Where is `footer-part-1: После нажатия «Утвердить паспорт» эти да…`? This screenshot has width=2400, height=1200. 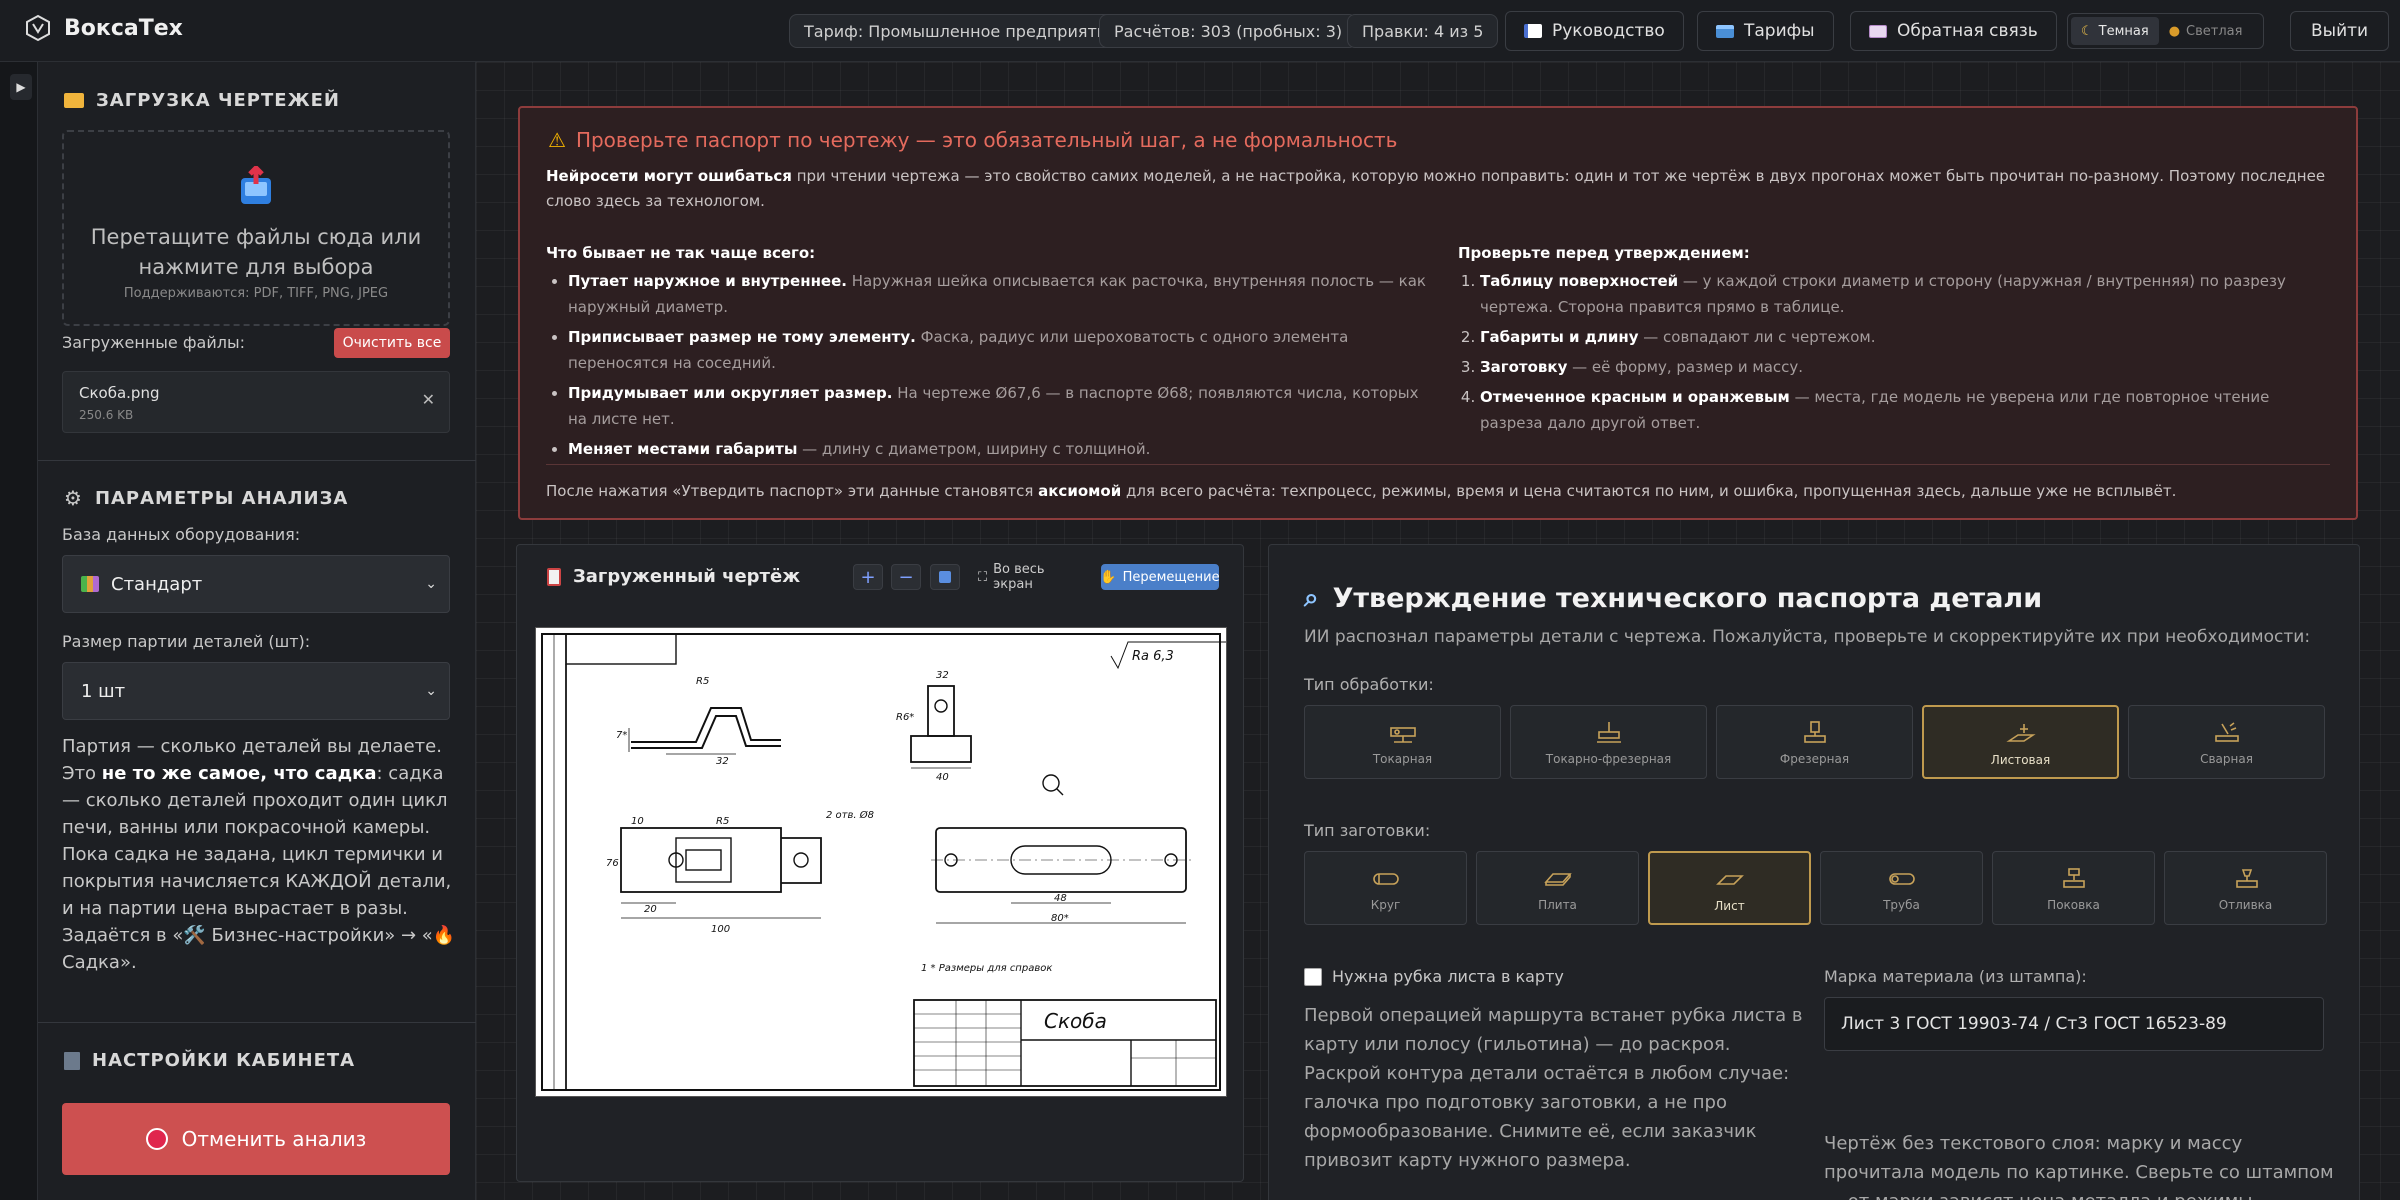 footer-part-1: После нажатия «Утвердить паспорт» эти да… is located at coordinates (792, 491).